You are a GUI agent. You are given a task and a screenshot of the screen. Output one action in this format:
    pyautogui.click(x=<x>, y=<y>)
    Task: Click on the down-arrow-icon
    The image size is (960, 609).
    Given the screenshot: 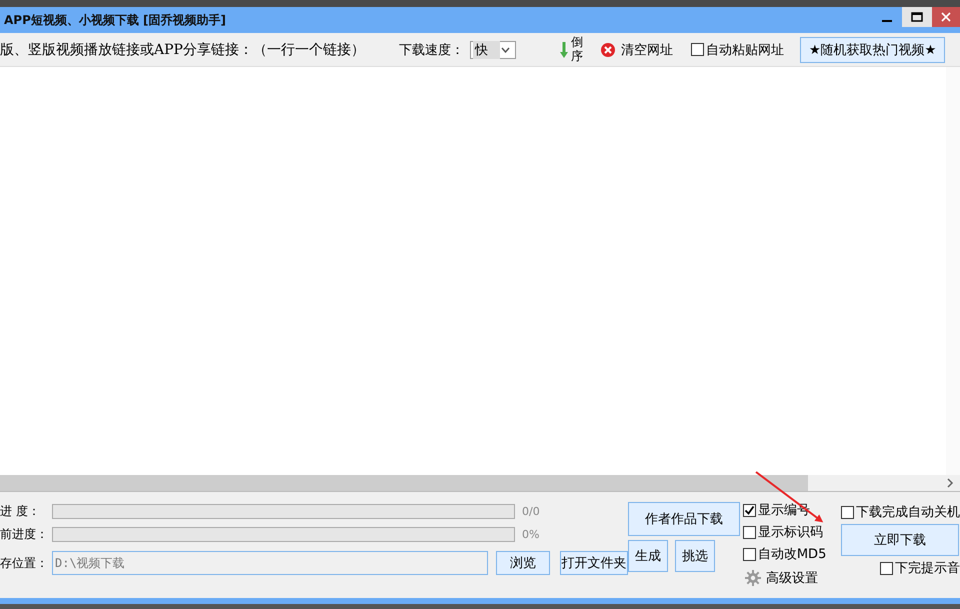 What is the action you would take?
    pyautogui.click(x=564, y=50)
    